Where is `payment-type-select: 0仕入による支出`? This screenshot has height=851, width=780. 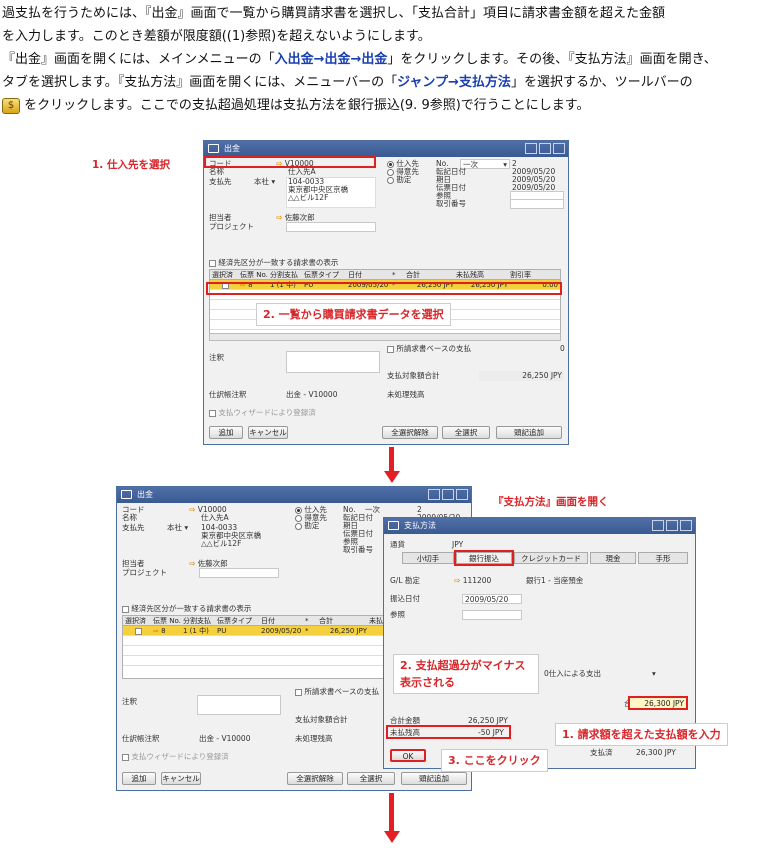 payment-type-select: 0仕入による支出 is located at coordinates (572, 674).